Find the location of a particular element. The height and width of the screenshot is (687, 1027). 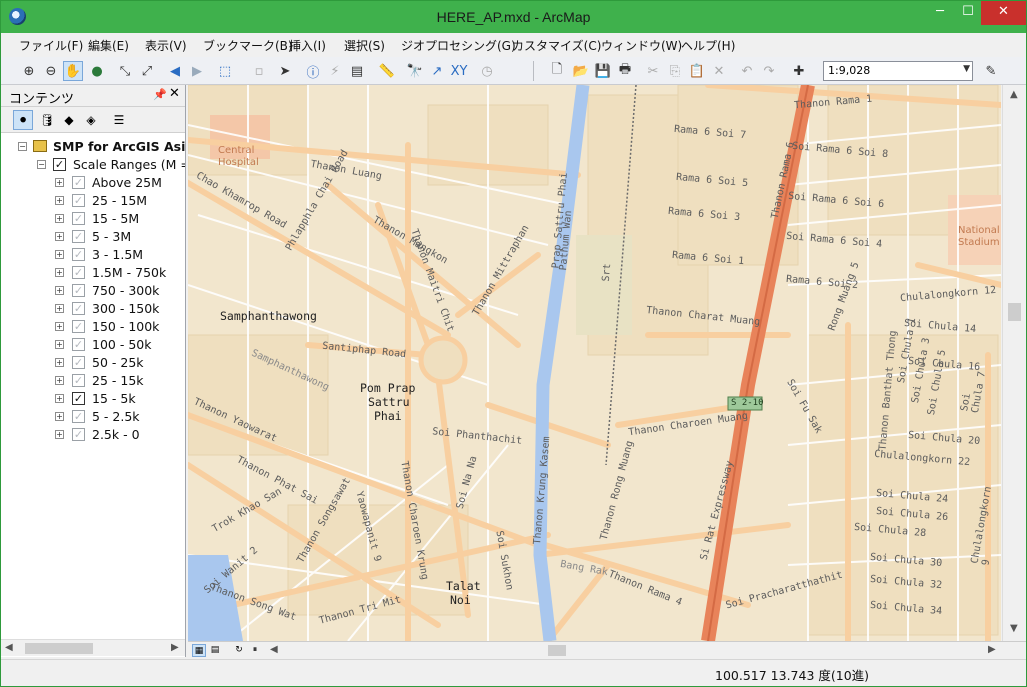

redo-icon: ↷ is located at coordinates (769, 71).